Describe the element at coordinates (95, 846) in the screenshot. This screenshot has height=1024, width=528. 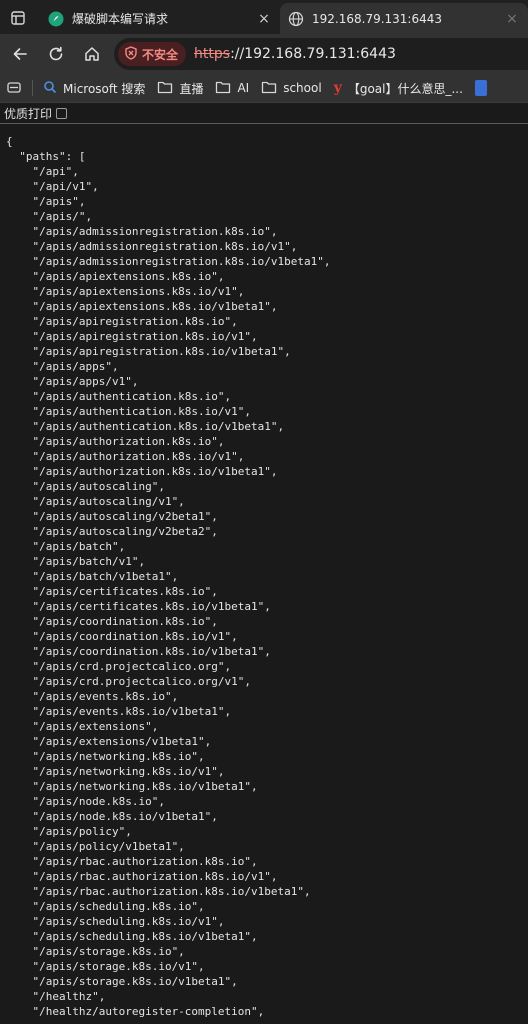
I see `json-line: "/apis/policy/v1beta1",` at that location.